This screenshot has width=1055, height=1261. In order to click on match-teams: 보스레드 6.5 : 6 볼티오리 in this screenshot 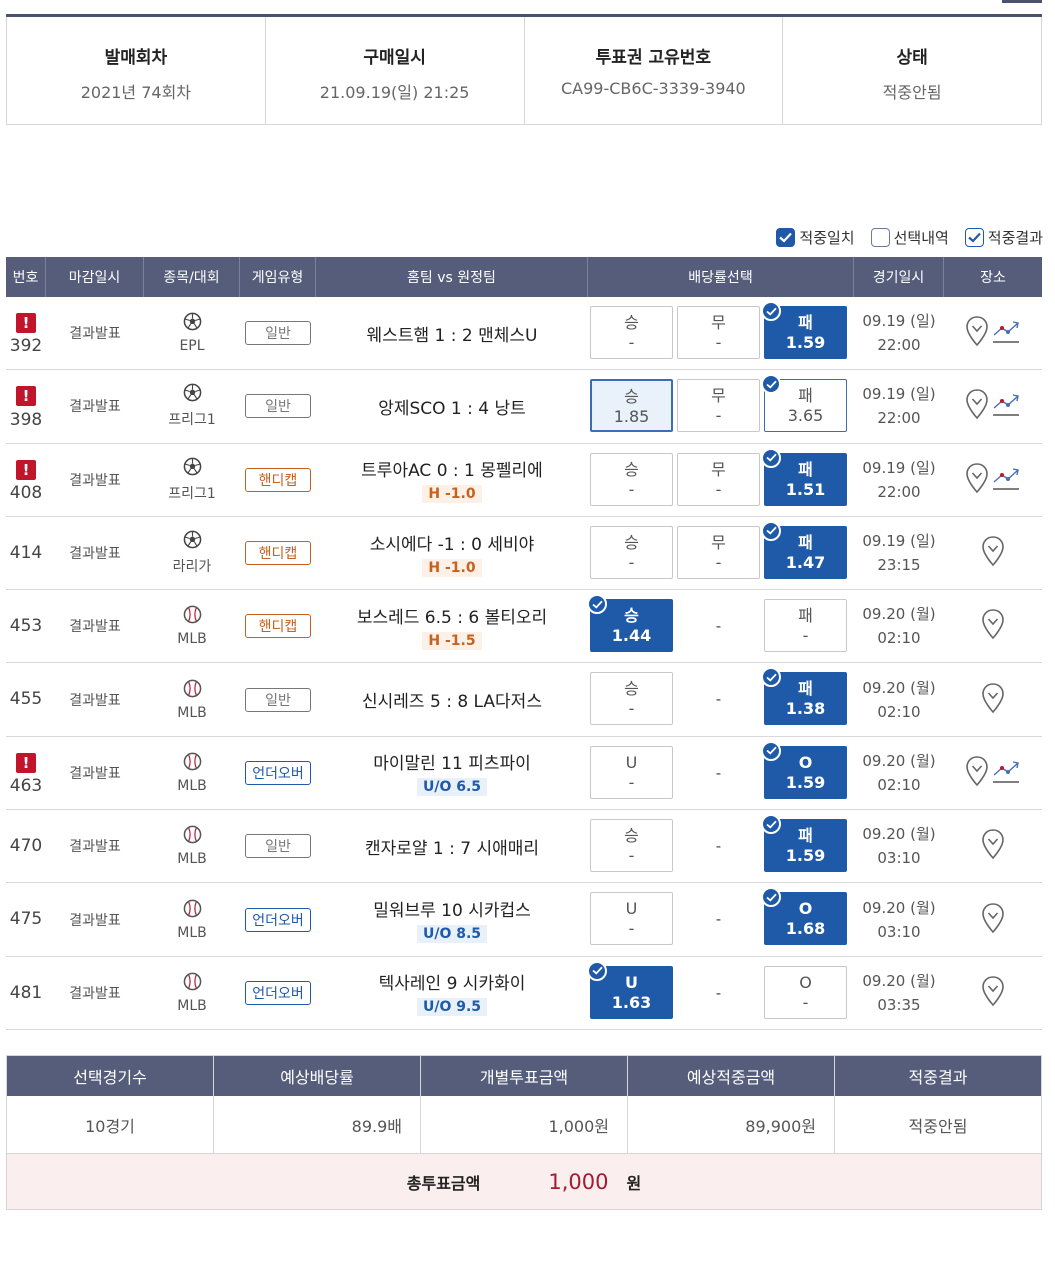, I will do `click(452, 617)`.